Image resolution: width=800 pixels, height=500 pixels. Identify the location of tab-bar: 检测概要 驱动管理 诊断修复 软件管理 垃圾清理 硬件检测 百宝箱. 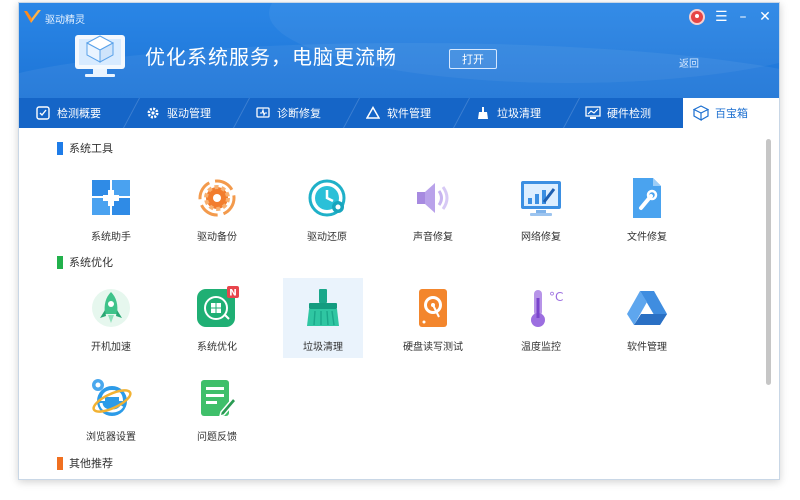
(399, 113).